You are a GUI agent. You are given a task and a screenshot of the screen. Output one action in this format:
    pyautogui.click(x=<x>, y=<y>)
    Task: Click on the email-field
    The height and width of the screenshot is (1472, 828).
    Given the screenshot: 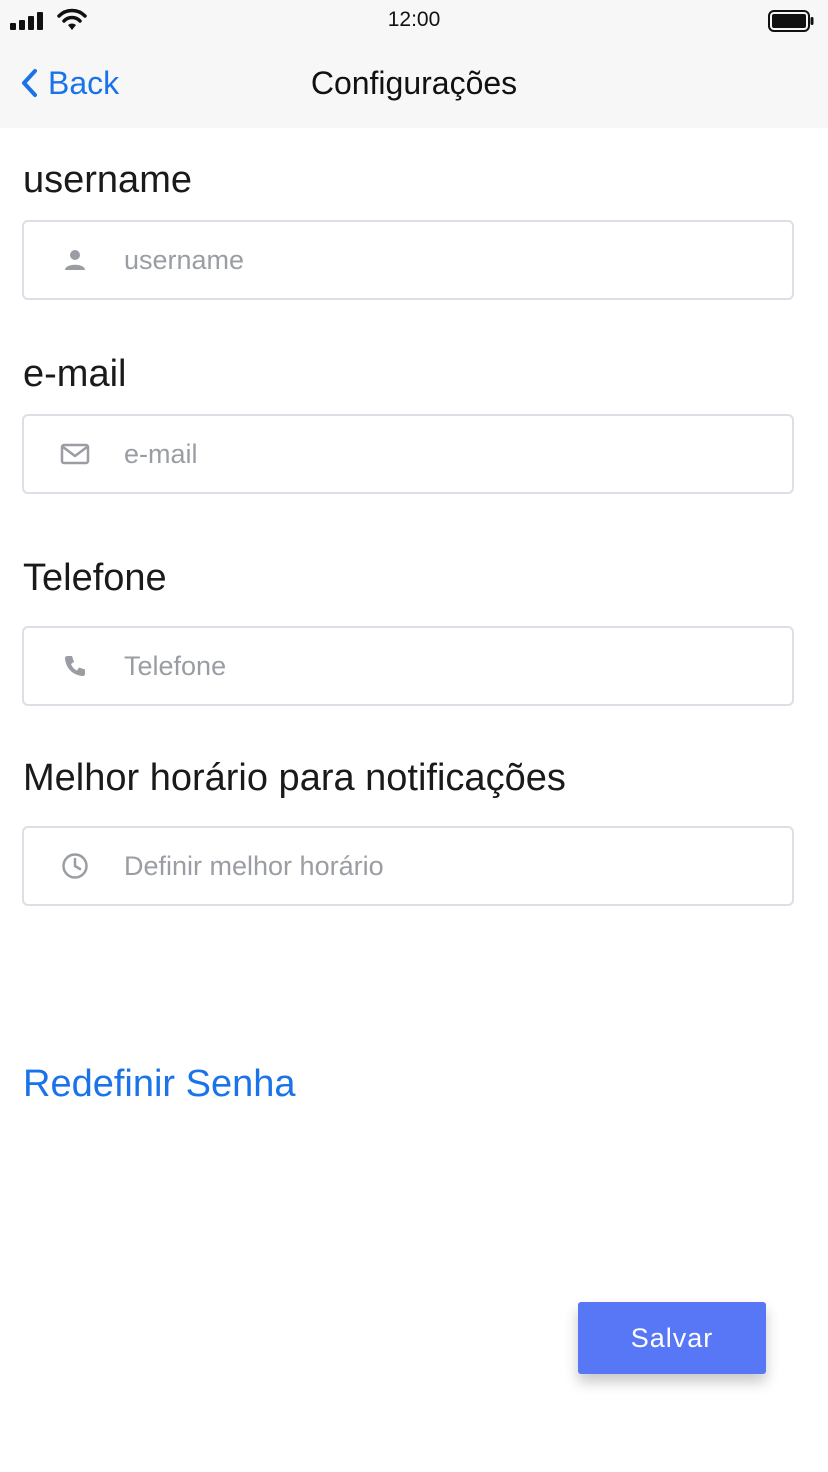 What is the action you would take?
    pyautogui.click(x=408, y=454)
    